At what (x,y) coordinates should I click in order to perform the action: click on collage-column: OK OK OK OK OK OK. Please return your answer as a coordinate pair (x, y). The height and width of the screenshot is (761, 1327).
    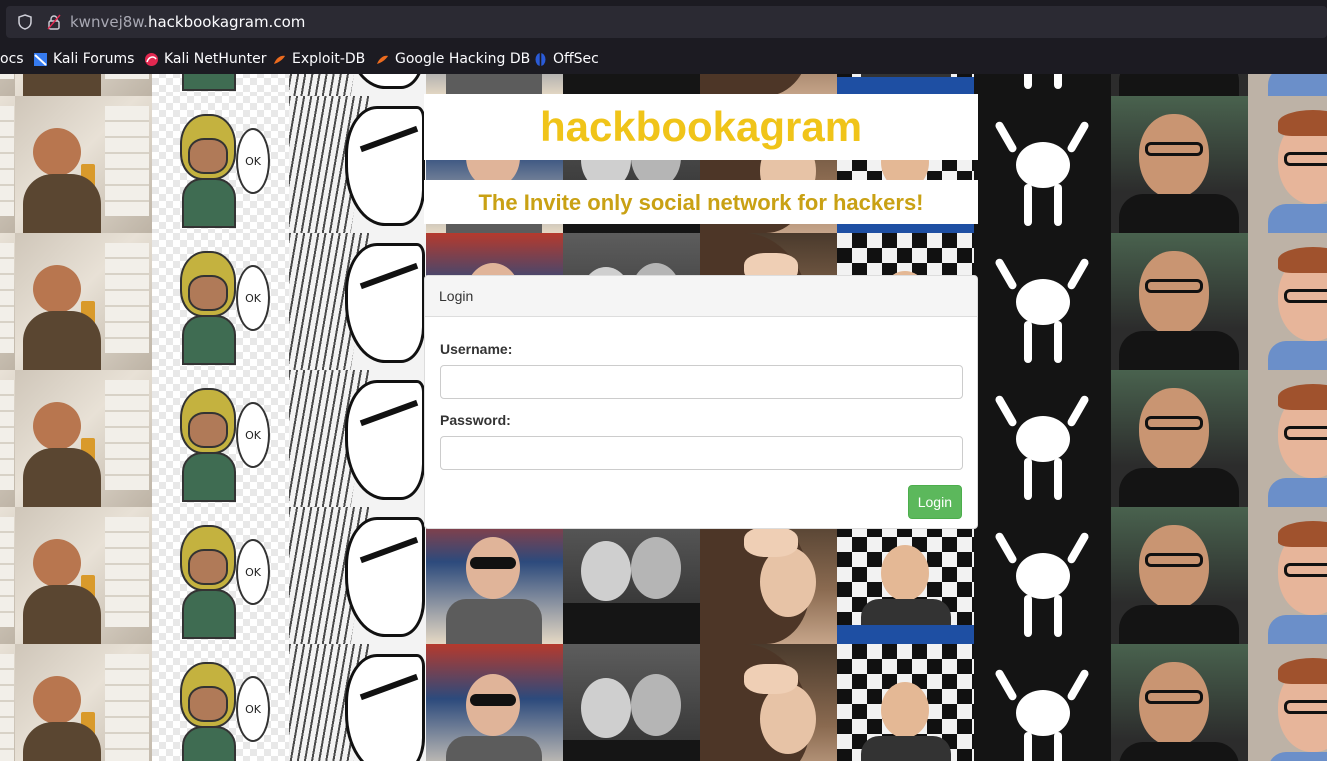
    Looking at the image, I should click on (220, 417).